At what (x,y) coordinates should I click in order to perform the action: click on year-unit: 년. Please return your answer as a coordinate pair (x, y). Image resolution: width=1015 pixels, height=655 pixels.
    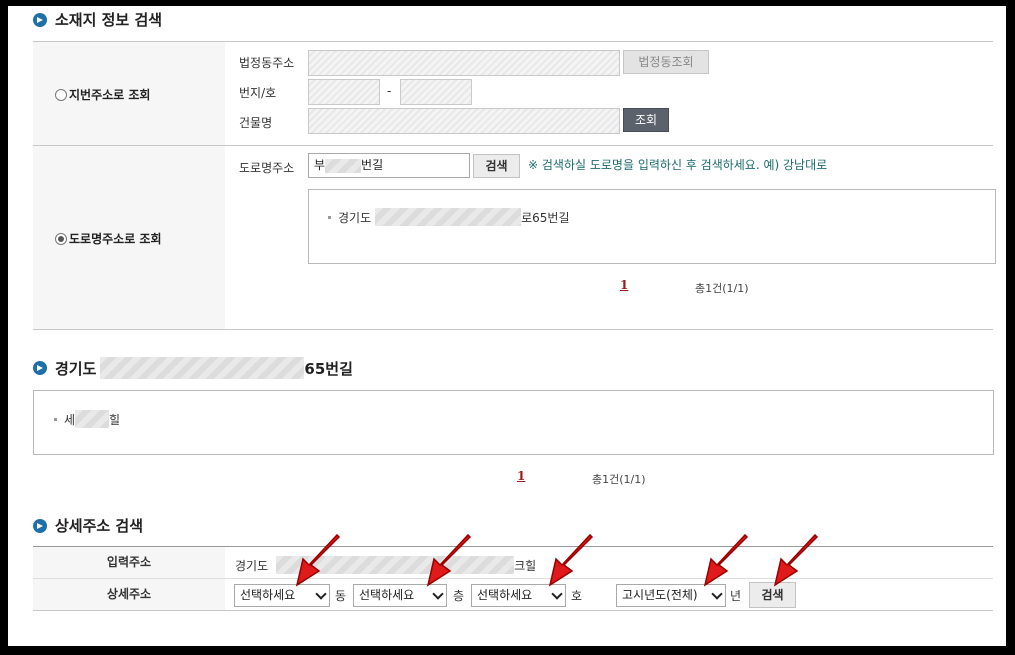
    Looking at the image, I should click on (736, 596).